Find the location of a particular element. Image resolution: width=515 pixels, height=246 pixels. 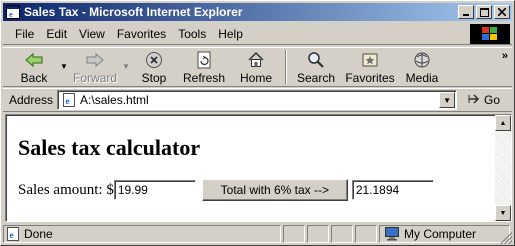

security-zone-panel: My Computer is located at coordinates (444, 234).